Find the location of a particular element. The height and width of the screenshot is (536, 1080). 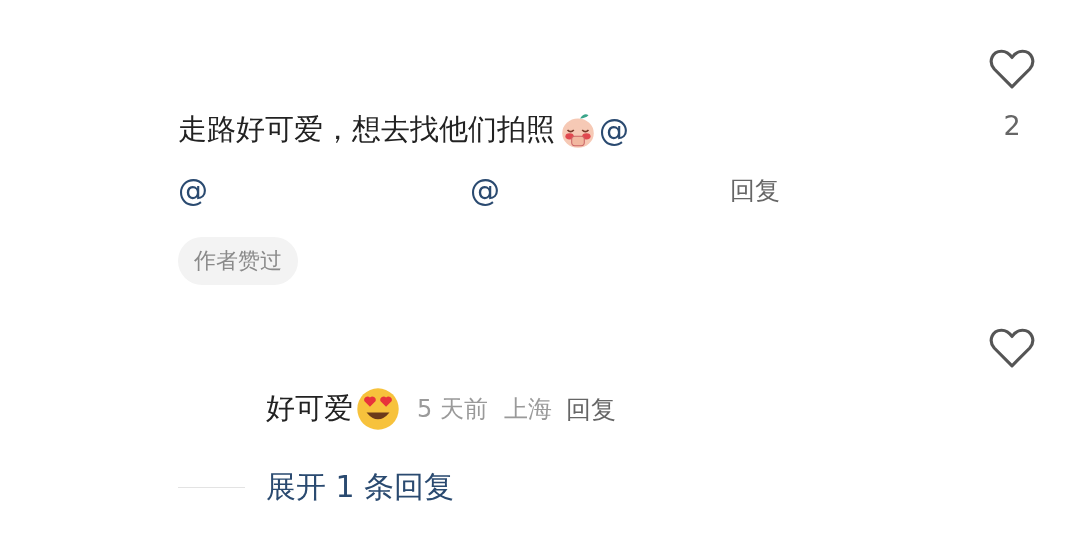

comment-text: 走路好可爱，想去找他们拍照 is located at coordinates (366, 129).